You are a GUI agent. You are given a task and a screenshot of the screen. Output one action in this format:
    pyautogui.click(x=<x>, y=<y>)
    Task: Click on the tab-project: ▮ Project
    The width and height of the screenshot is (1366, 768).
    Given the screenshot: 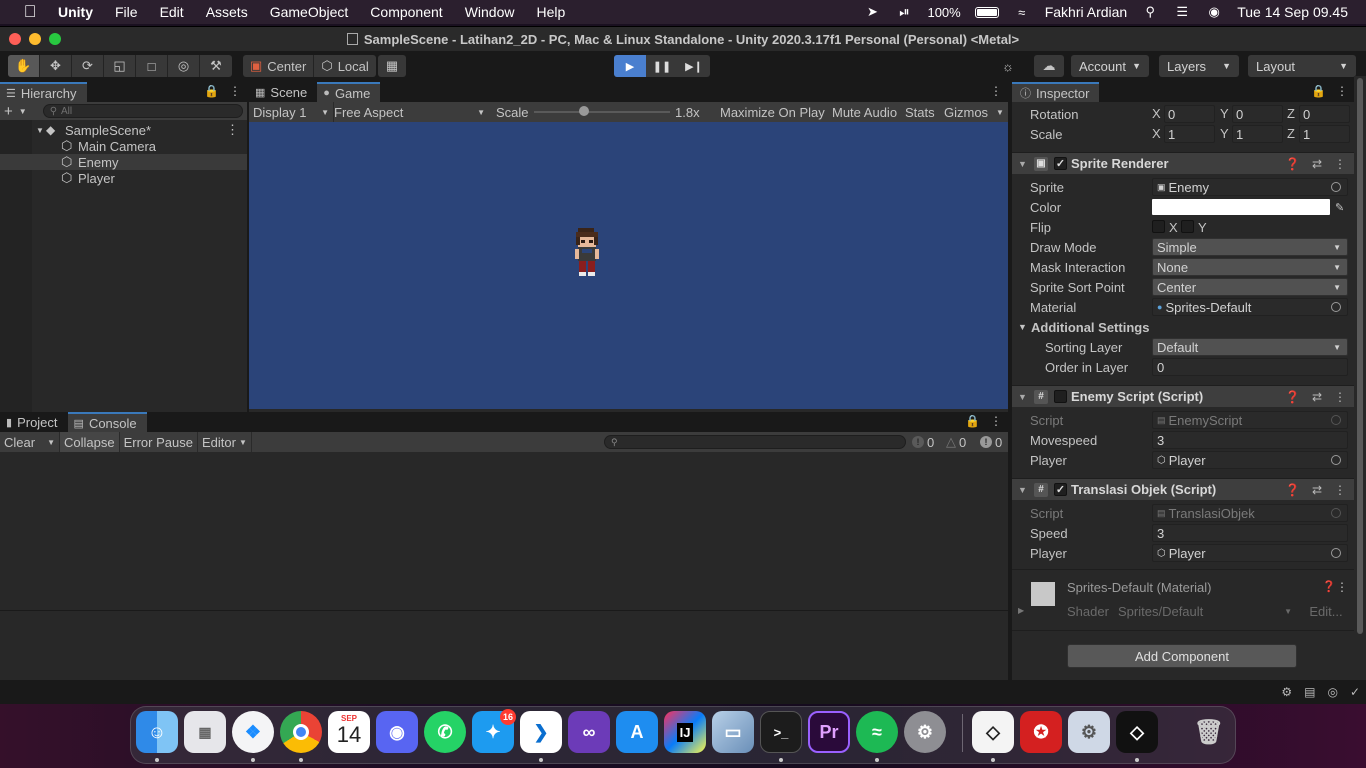 What is the action you would take?
    pyautogui.click(x=34, y=422)
    